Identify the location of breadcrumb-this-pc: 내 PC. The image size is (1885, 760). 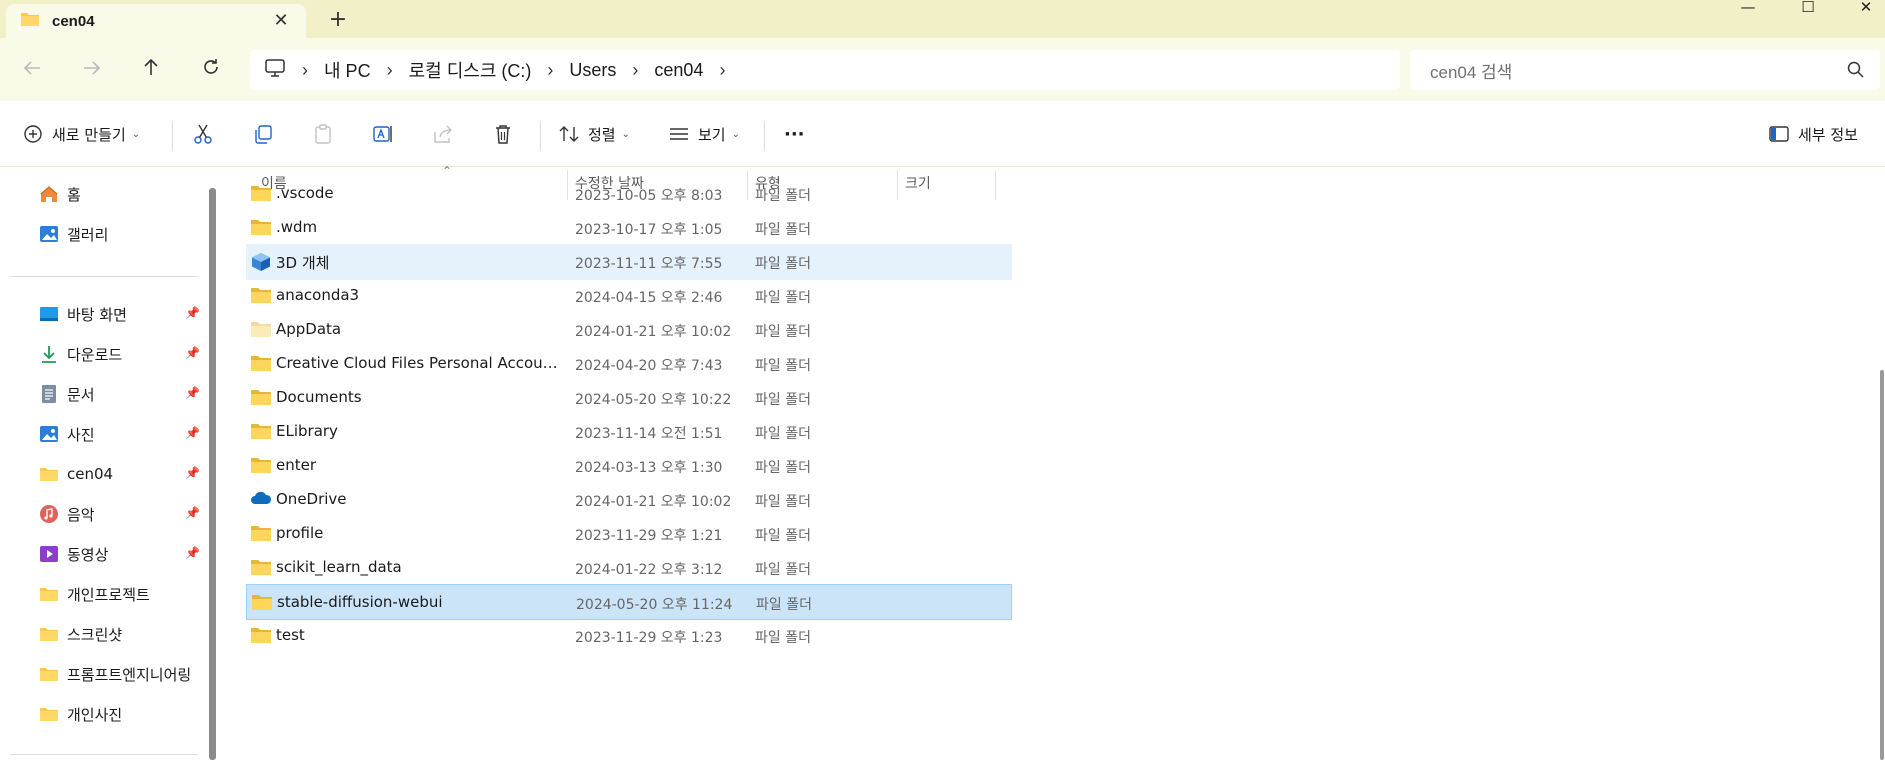
(347, 70).